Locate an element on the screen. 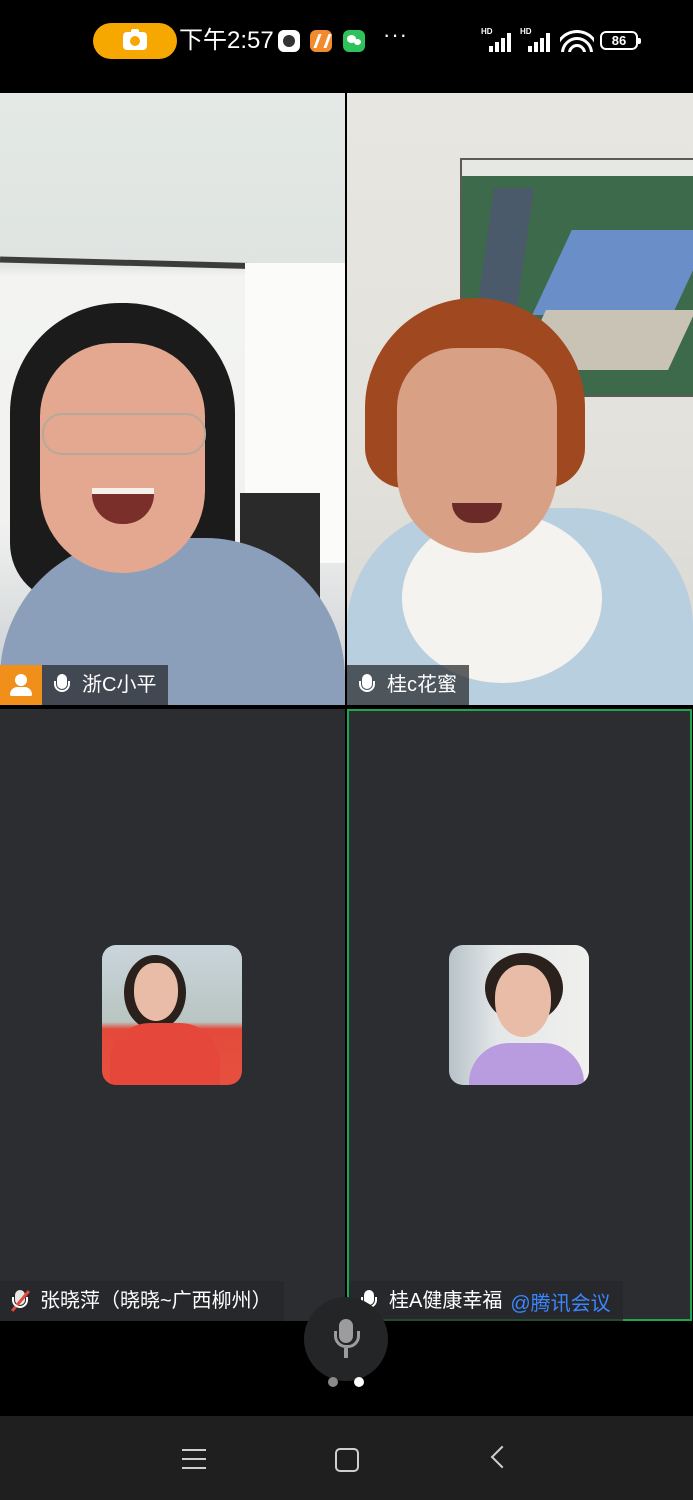 The width and height of the screenshot is (693, 1500). participant-namebar: 桂A健康幸福 @腾讯会议 is located at coordinates (486, 1301).